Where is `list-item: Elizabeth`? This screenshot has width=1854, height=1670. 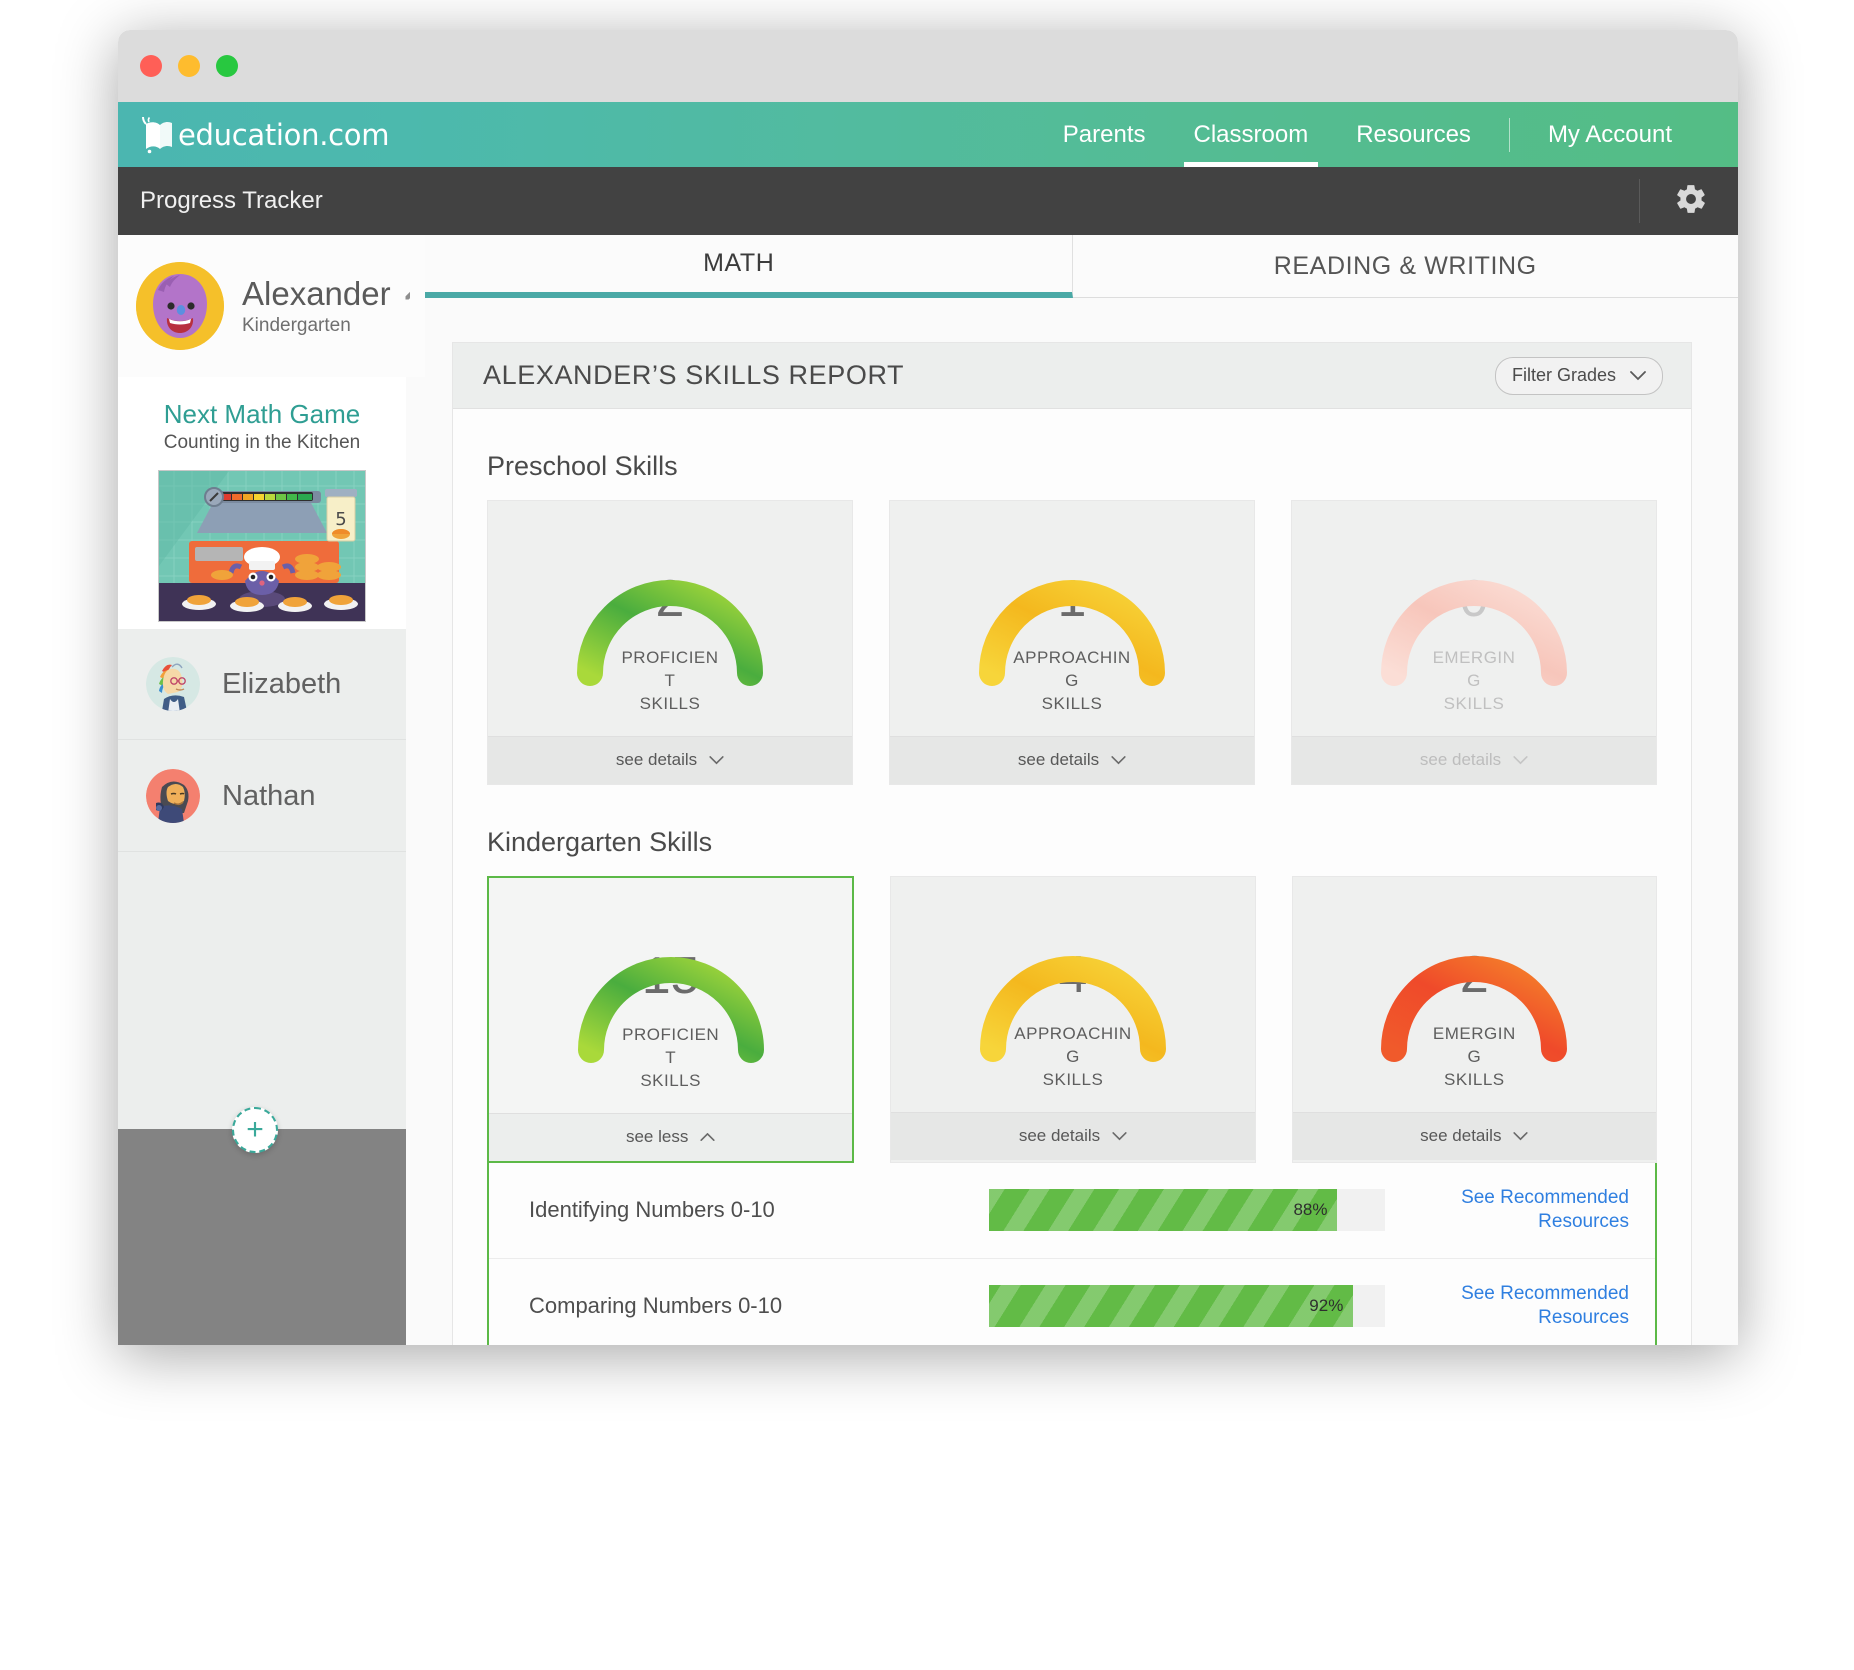
list-item: Elizabeth is located at coordinates (262, 684).